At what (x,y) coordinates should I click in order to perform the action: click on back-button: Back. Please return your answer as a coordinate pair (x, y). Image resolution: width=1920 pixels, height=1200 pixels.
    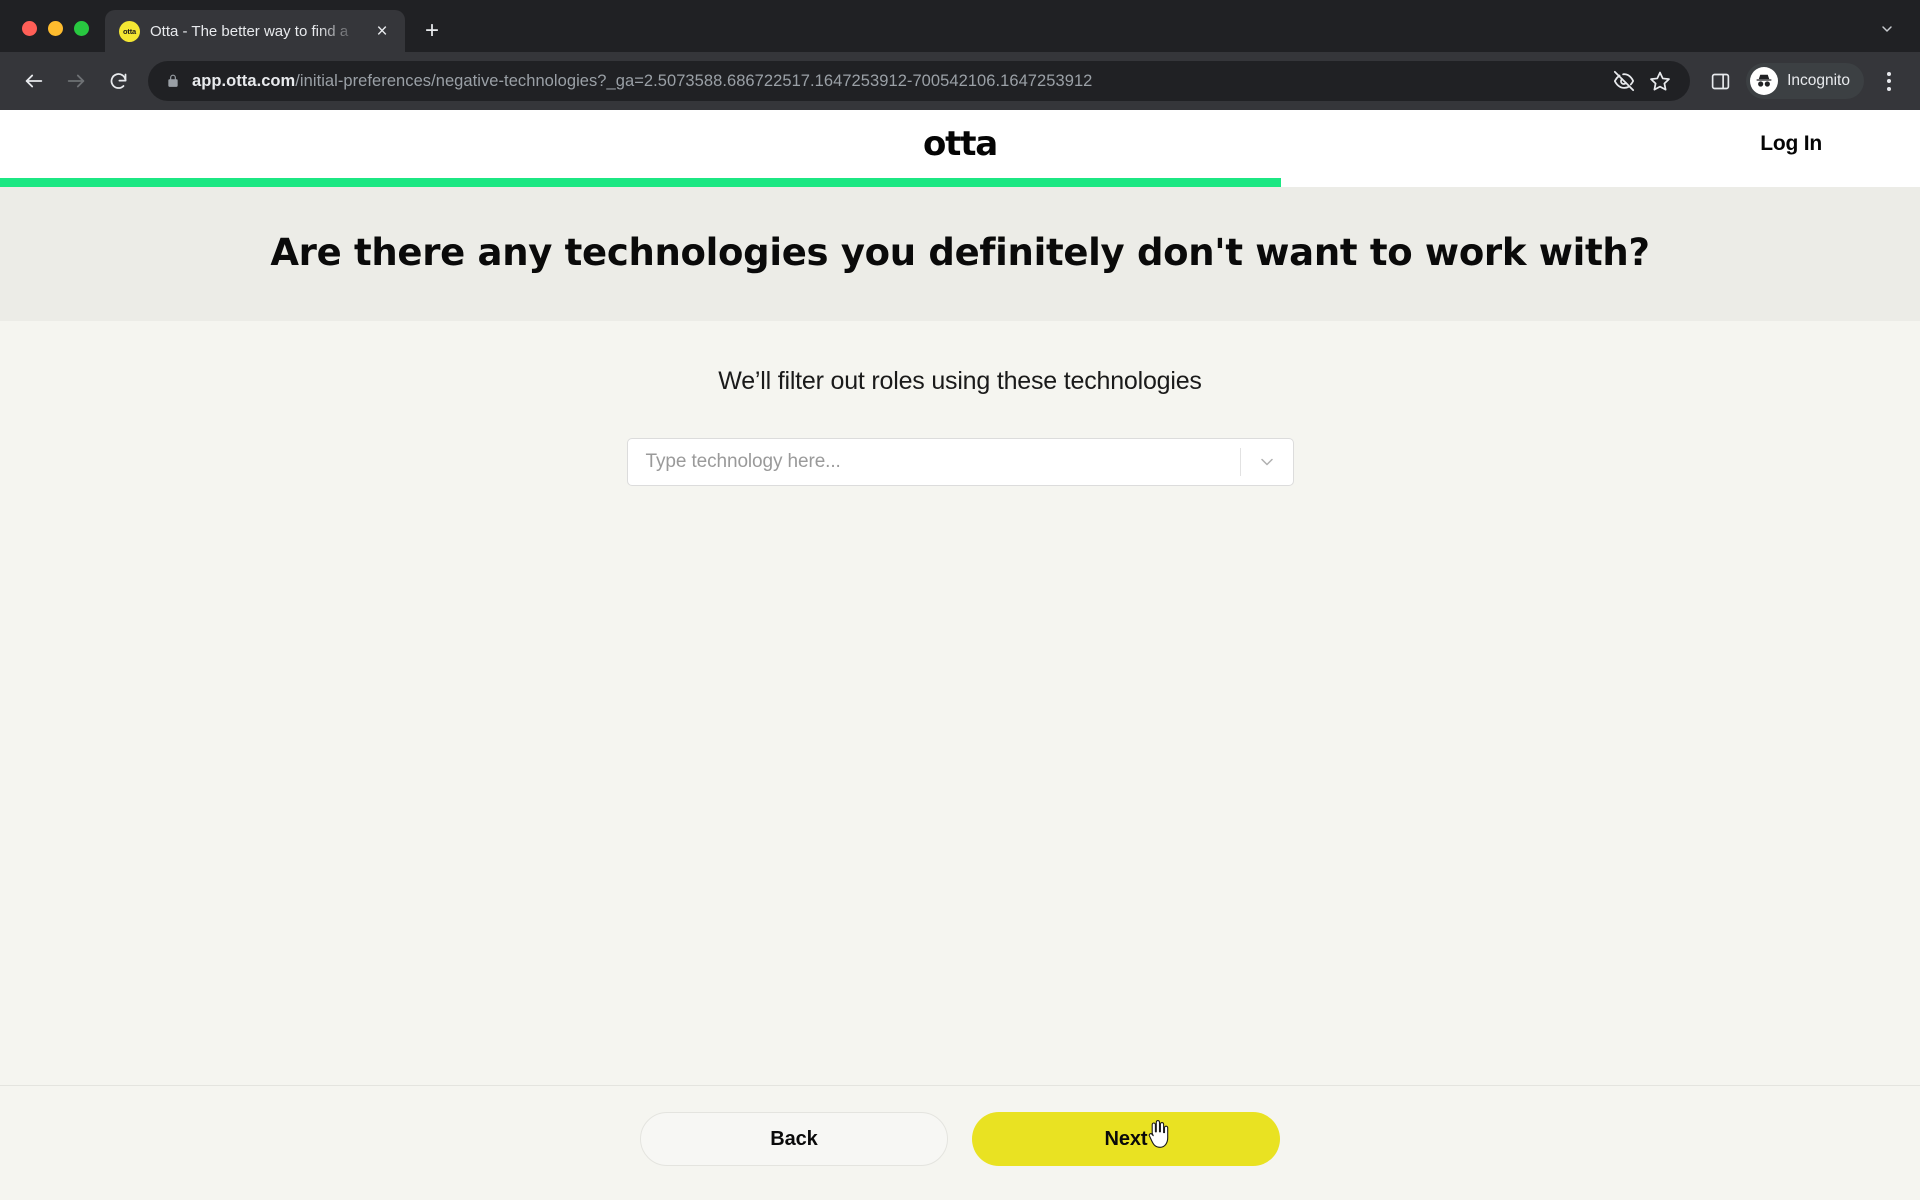
    Looking at the image, I should click on (794, 1139).